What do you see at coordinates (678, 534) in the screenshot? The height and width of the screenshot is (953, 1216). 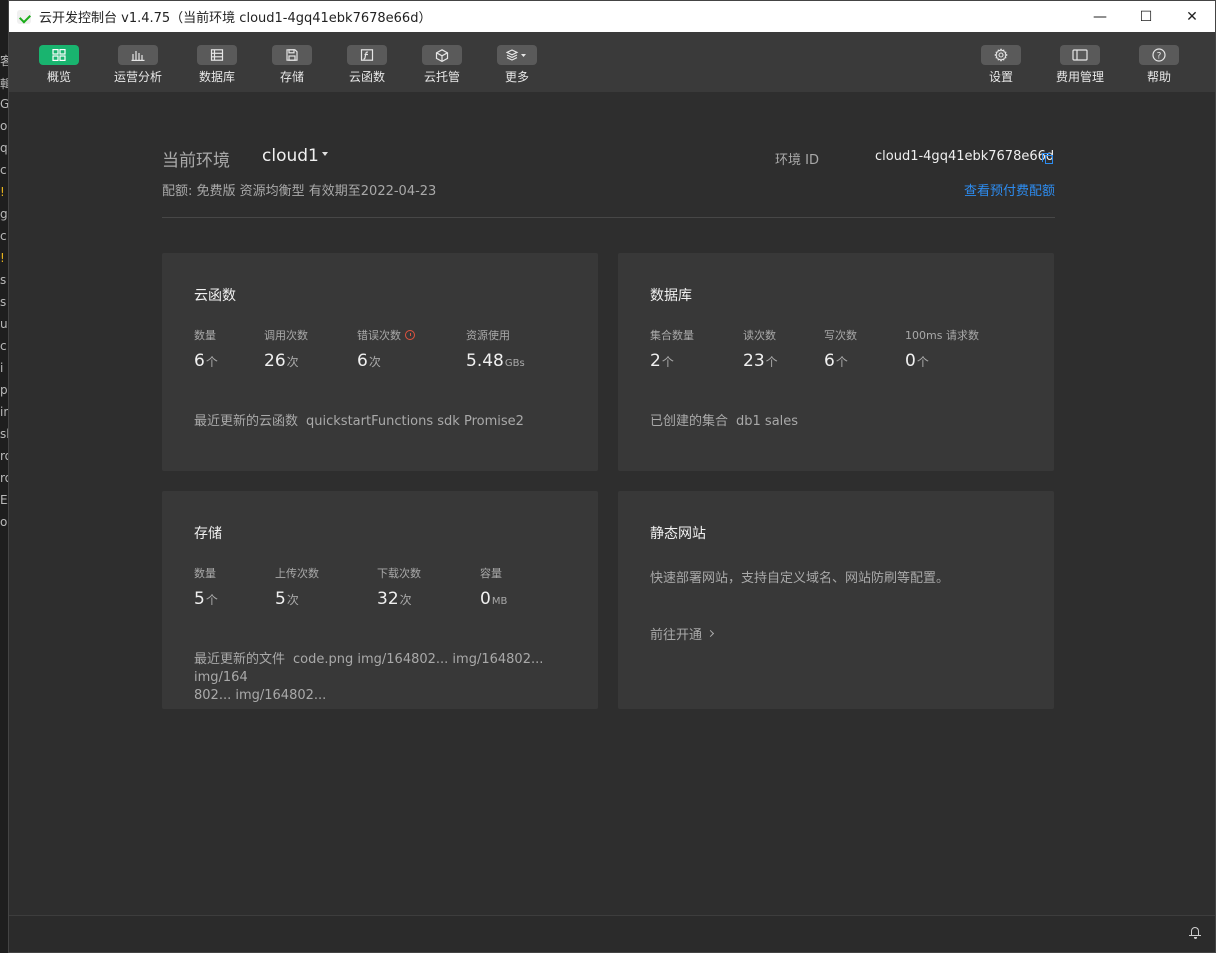 I see `card-title: 静态网站` at bounding box center [678, 534].